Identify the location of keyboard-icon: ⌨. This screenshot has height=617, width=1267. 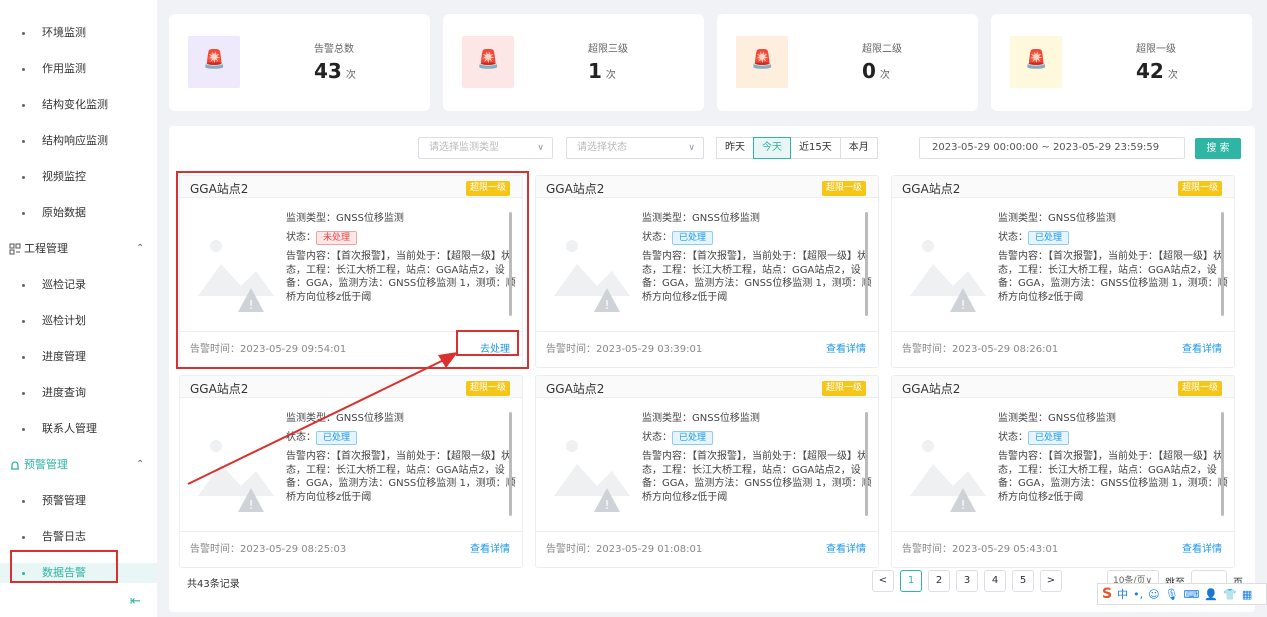
(1192, 594).